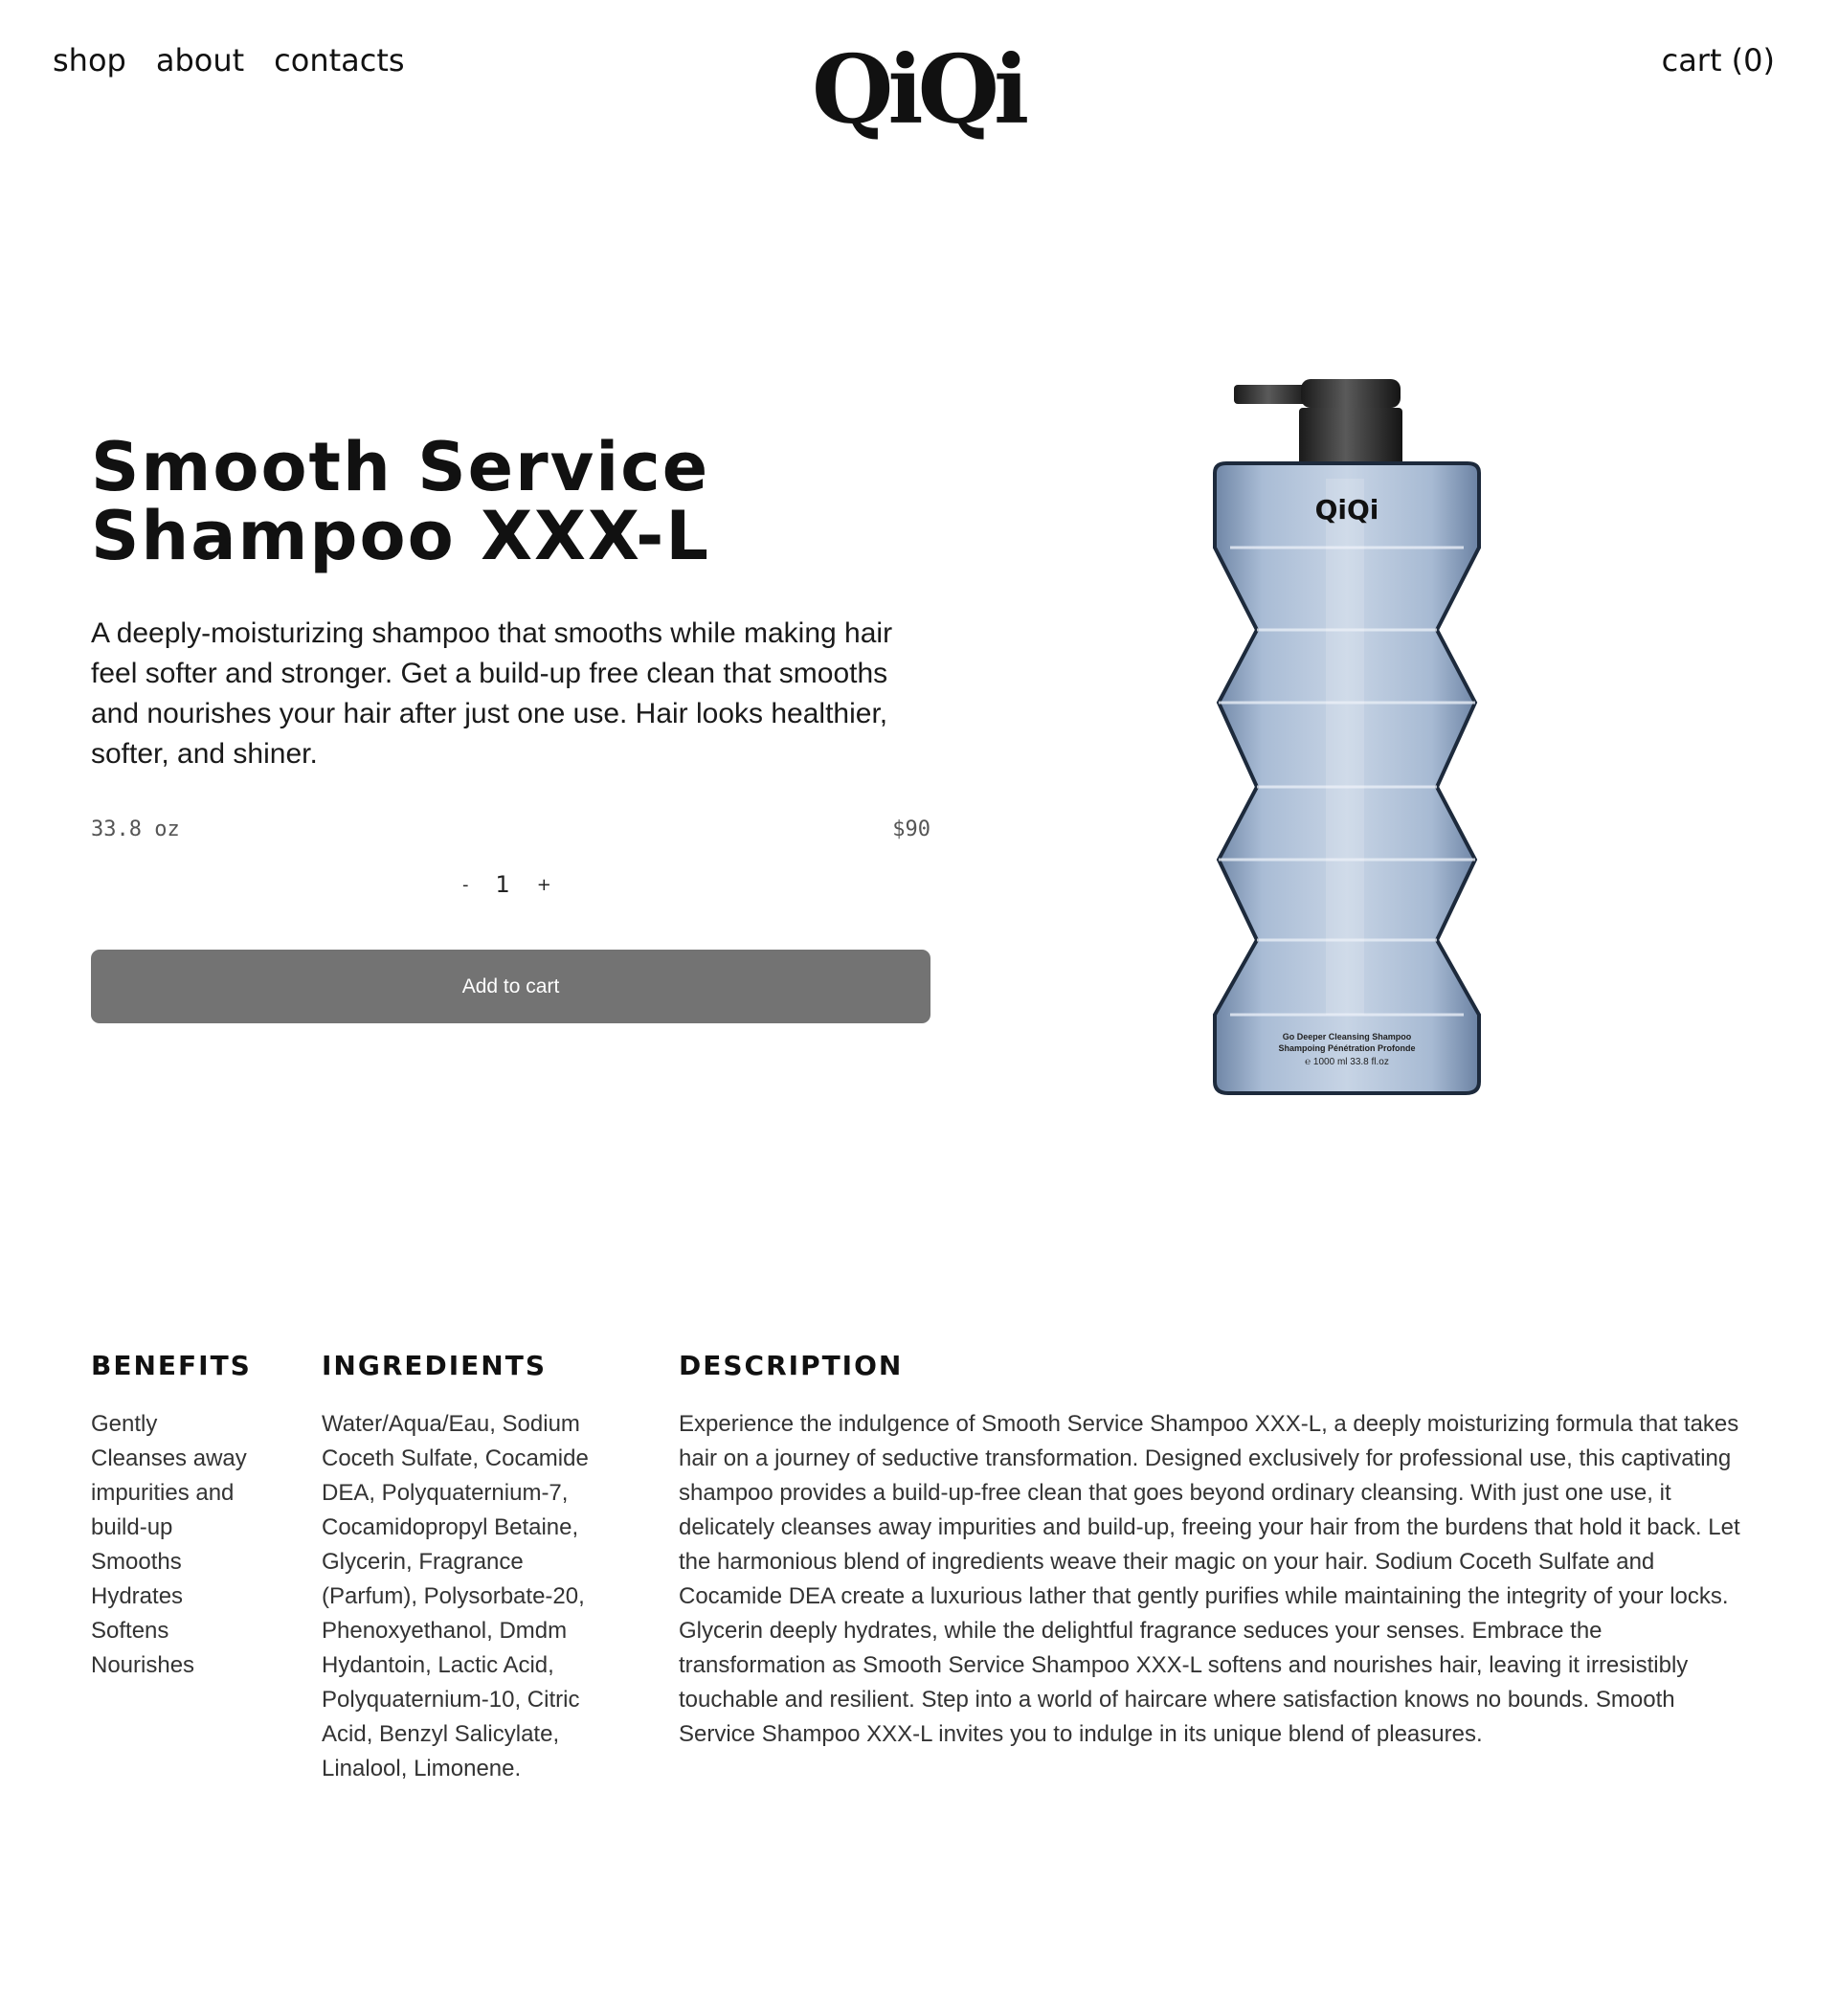  What do you see at coordinates (1318, 423) in the screenshot?
I see `bottle-pump` at bounding box center [1318, 423].